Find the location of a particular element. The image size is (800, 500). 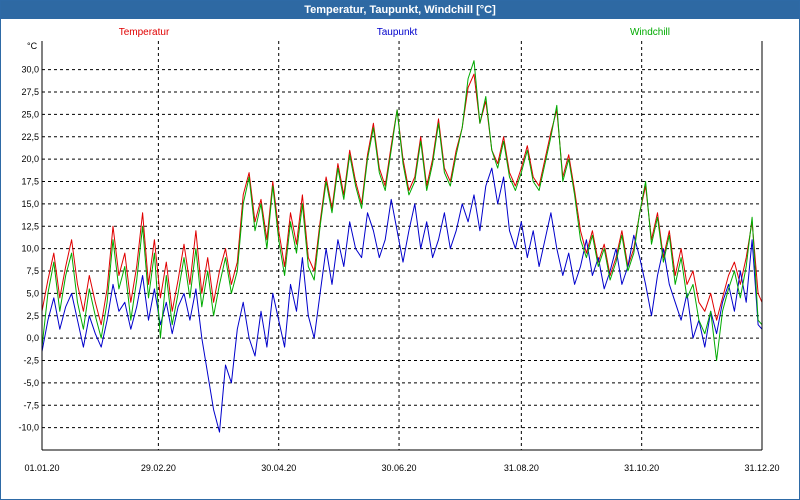

y-tick-label: 12,5 is located at coordinates (30, 226).